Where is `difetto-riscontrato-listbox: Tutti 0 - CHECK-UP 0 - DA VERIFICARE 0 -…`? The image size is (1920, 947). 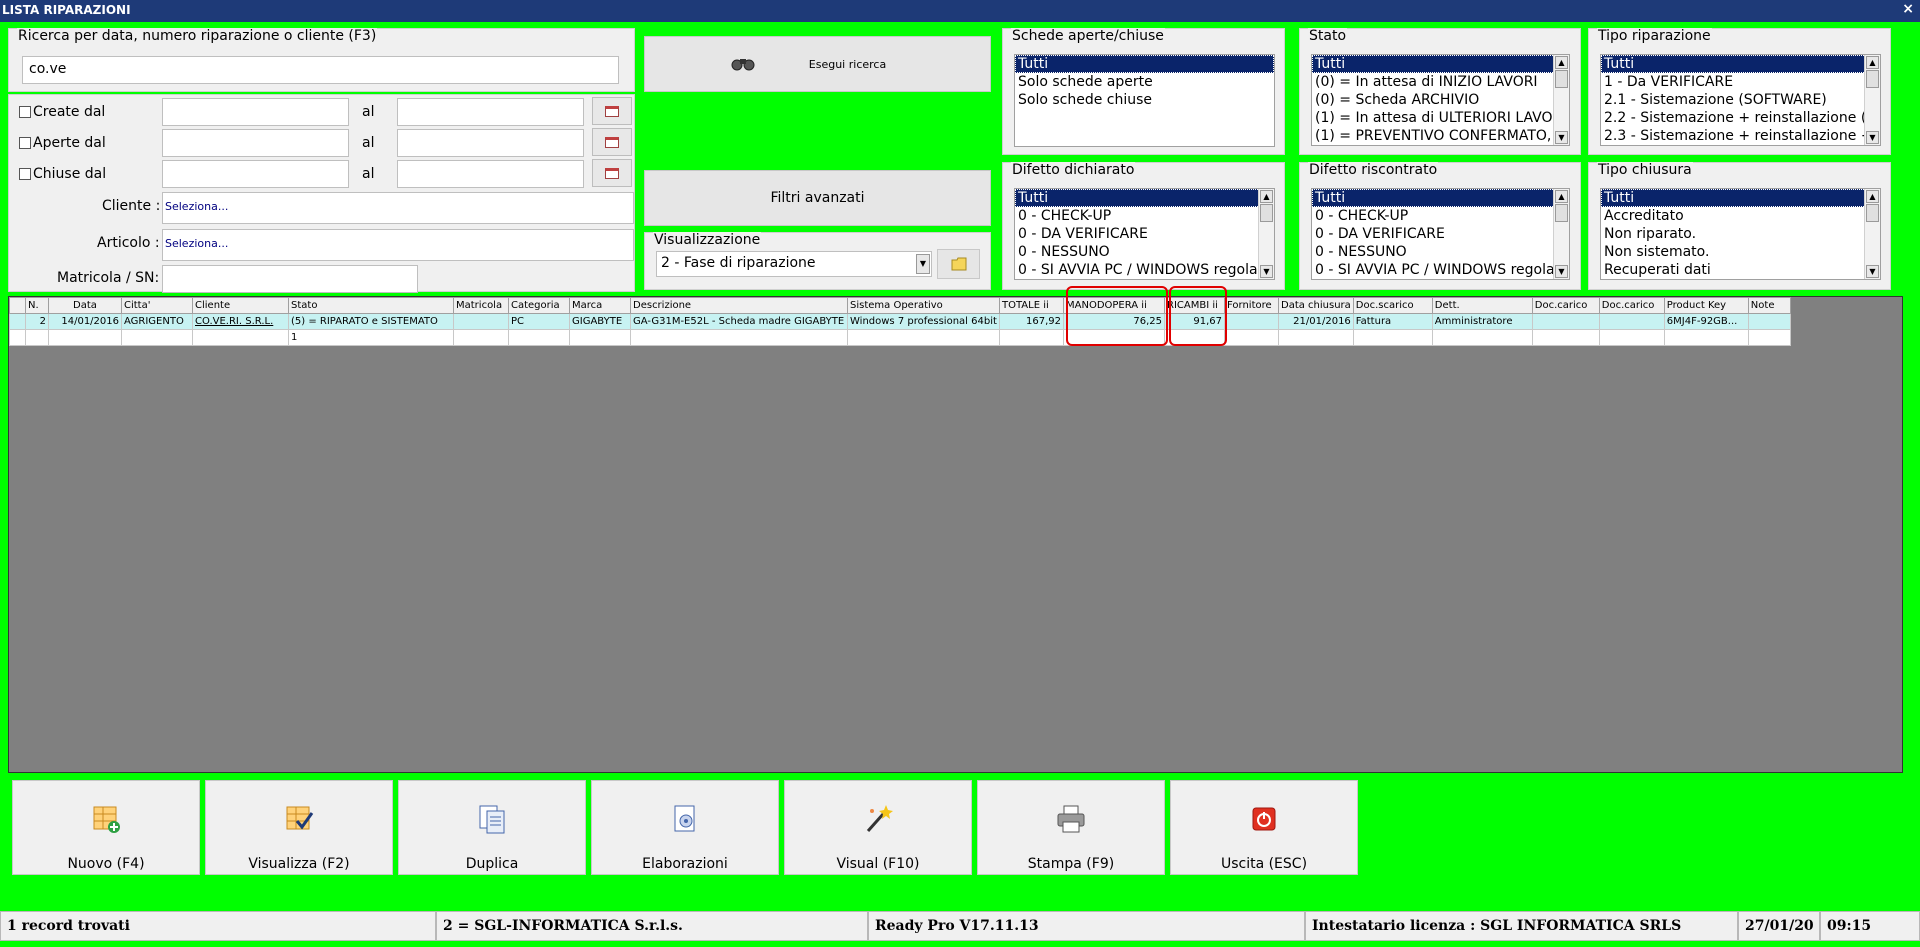
difetto-riscontrato-listbox: Tutti 0 - CHECK-UP 0 - DA VERIFICARE 0 -… is located at coordinates (1440, 234).